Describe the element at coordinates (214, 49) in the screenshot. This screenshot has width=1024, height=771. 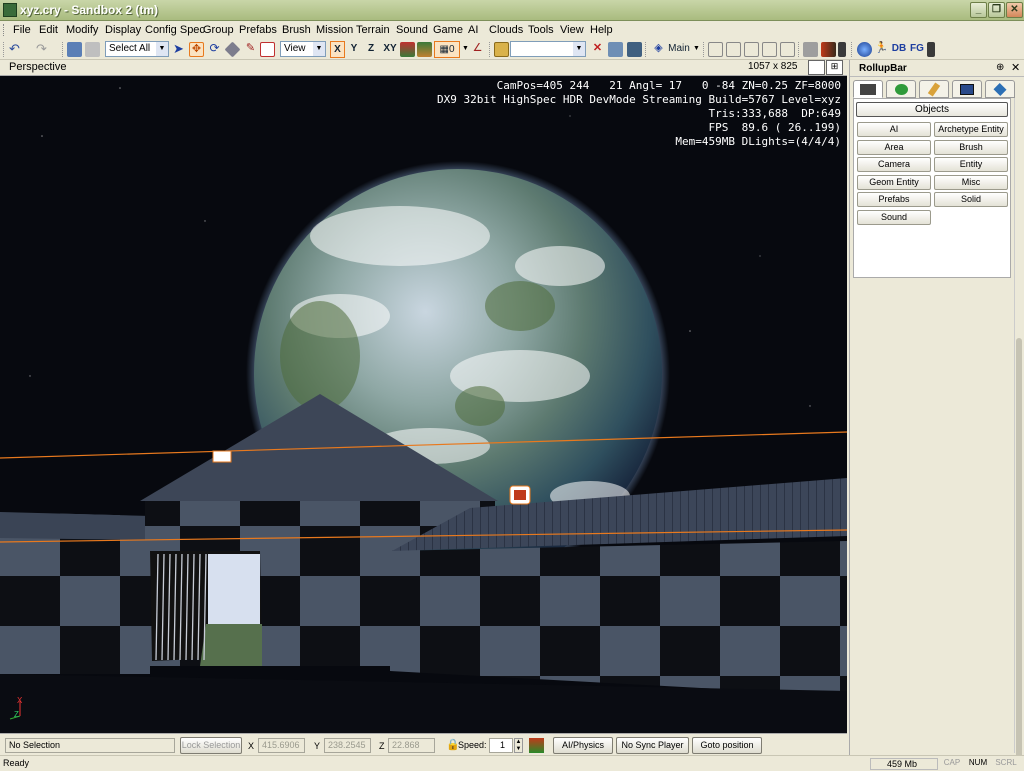
I see `rotate-icon: ⟳` at that location.